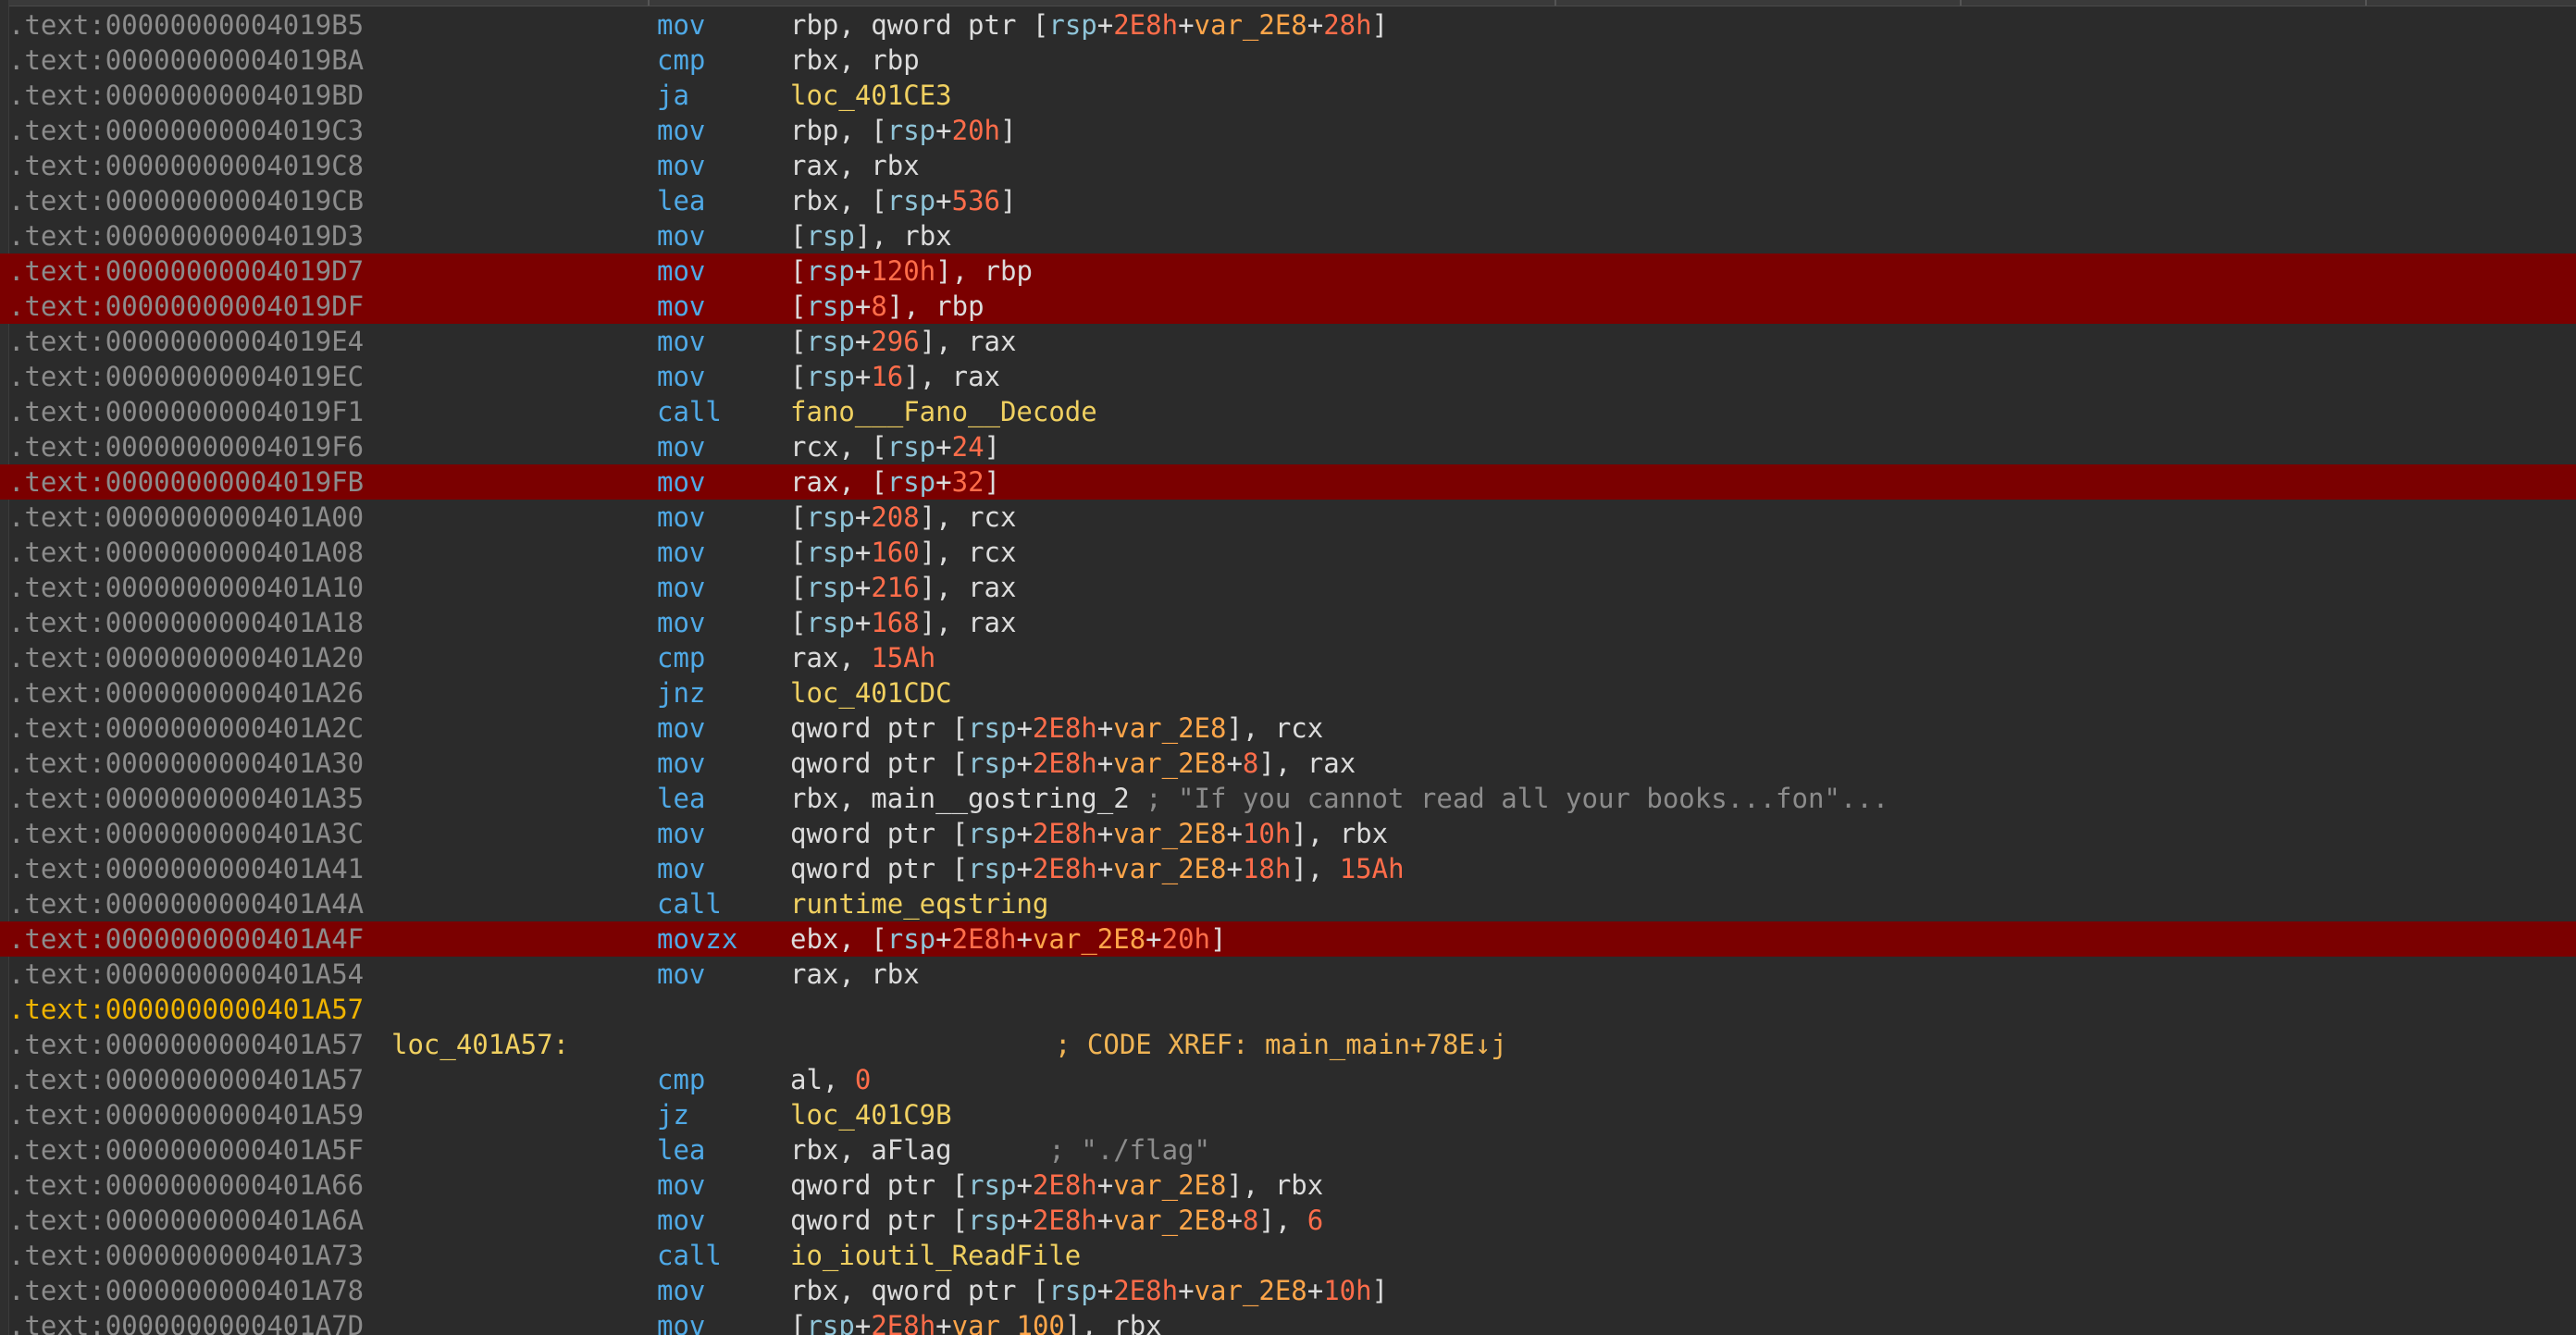 The height and width of the screenshot is (1335, 2576). I want to click on disasm-line: .text:0000000000401A08 mov [rsp+160], rcx, so click(1288, 553).